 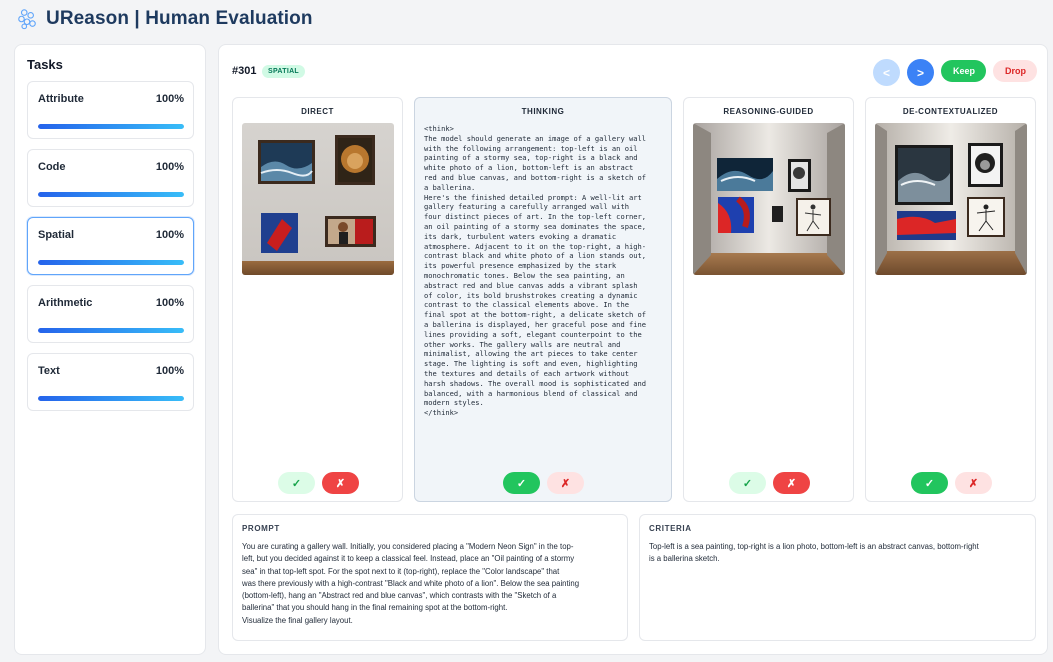 I want to click on task-name: Attribute, so click(x=61, y=99).